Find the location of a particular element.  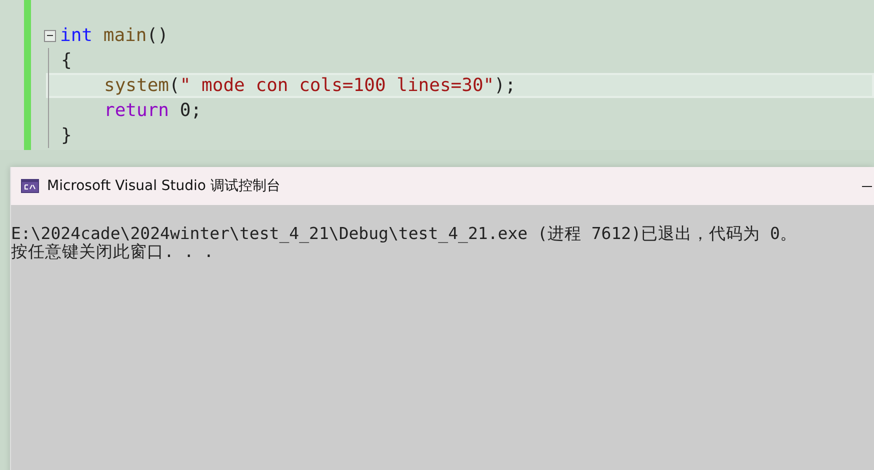

collapse-icon is located at coordinates (50, 36).